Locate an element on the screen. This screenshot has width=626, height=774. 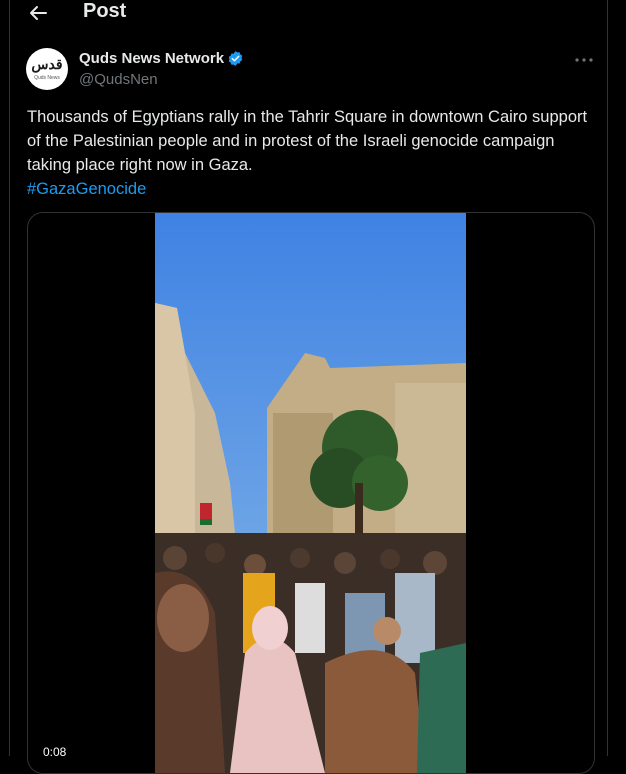
more-options-icon is located at coordinates (584, 60).